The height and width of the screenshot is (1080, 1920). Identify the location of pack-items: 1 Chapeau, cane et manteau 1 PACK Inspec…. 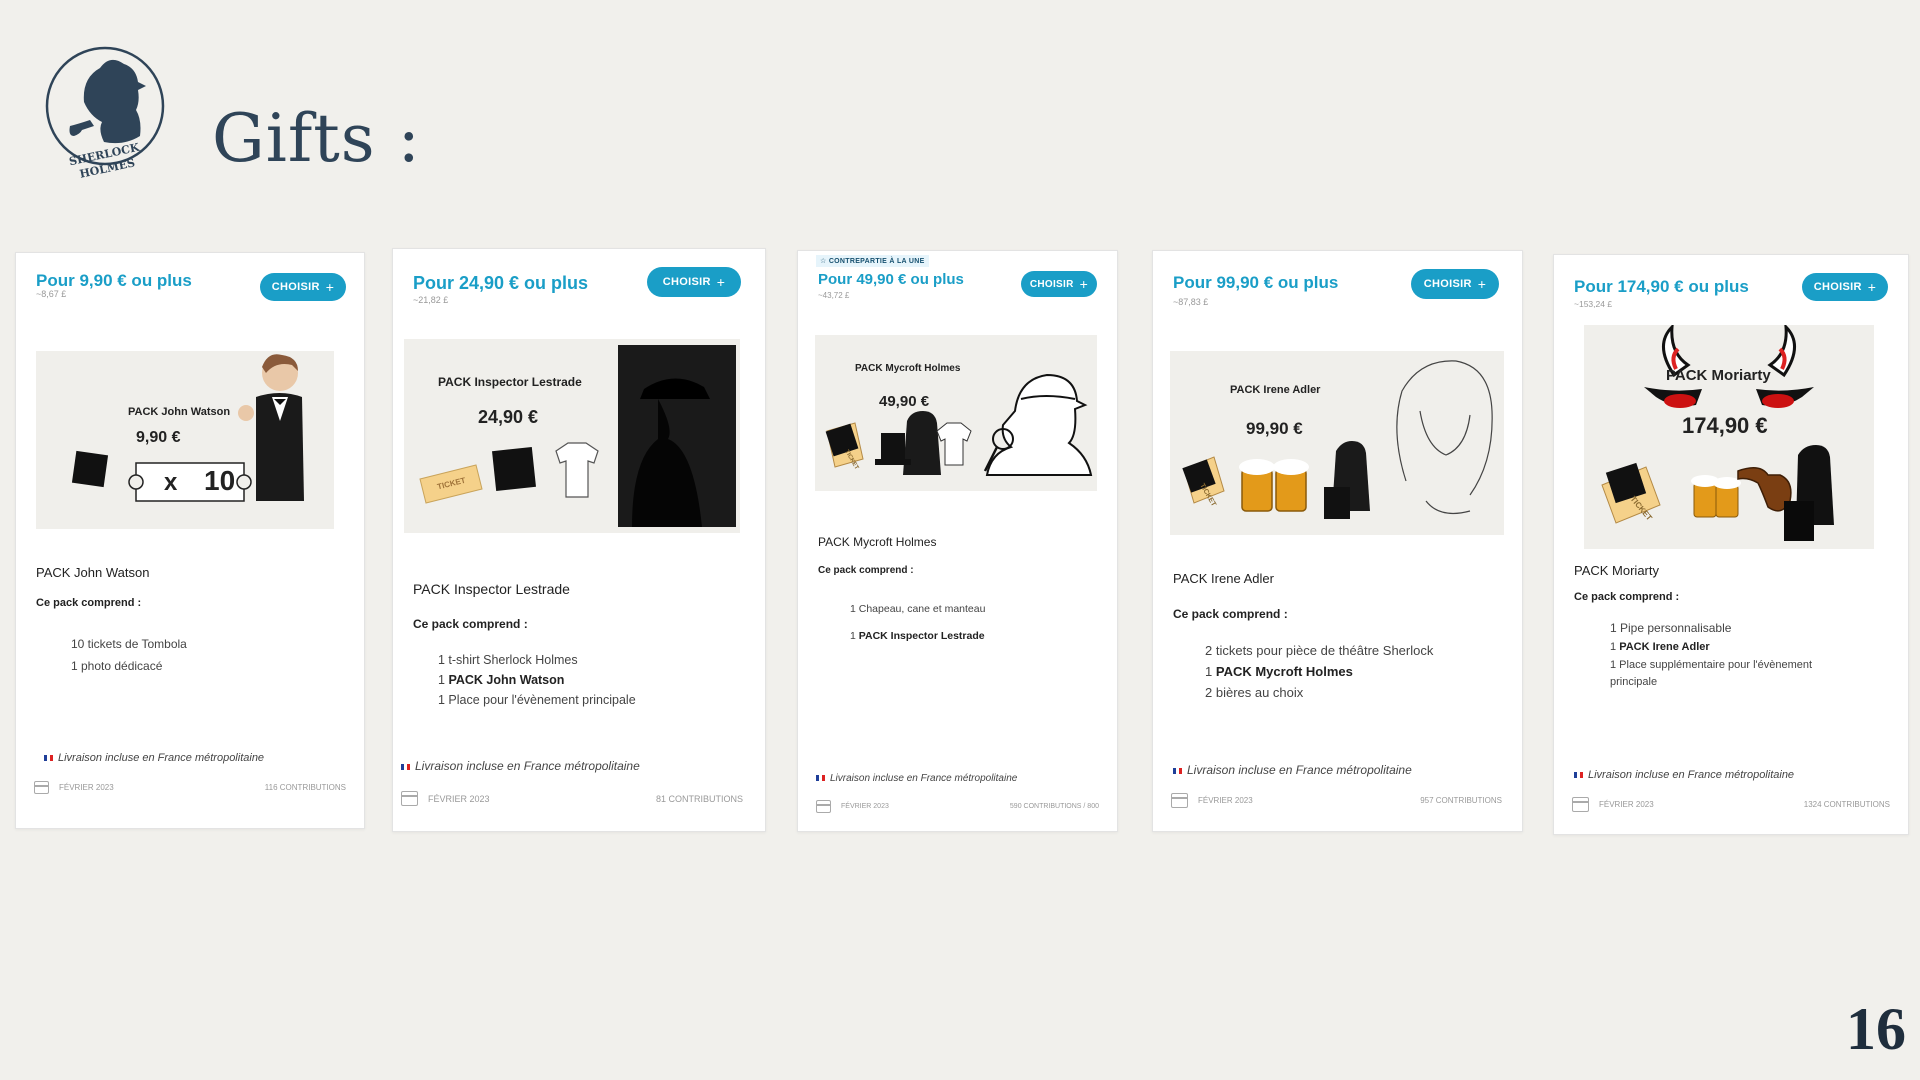
(917, 626).